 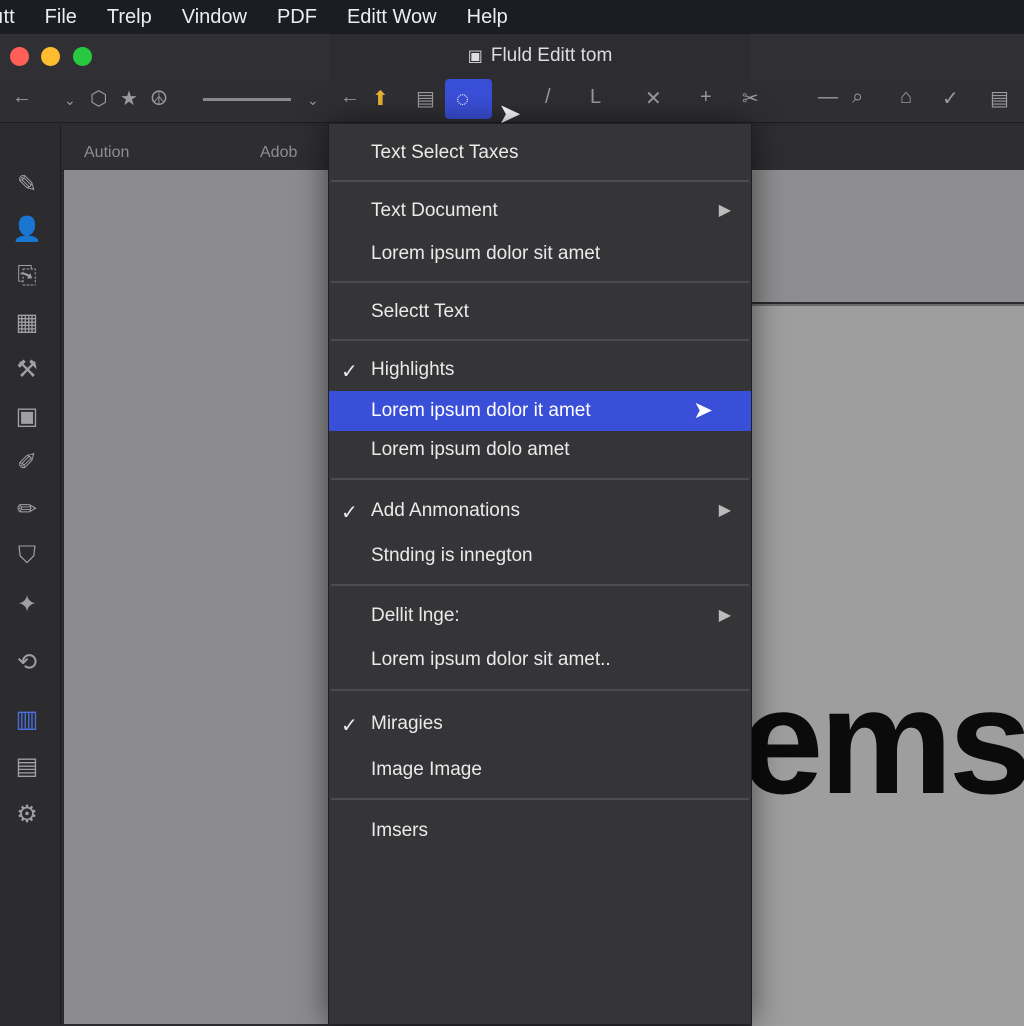 I want to click on stamp-icon: ⎘, so click(x=27, y=277).